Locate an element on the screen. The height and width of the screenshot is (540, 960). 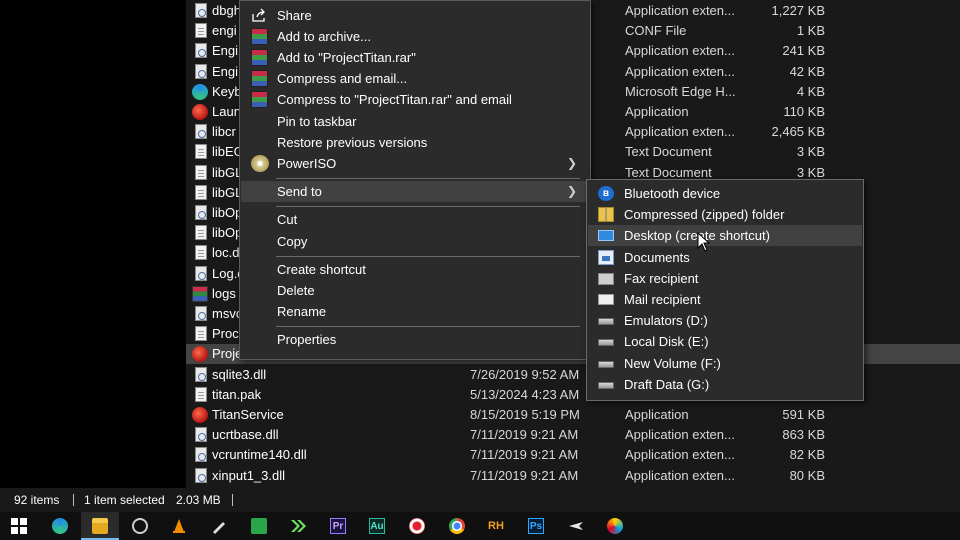
status-divider is located at coordinates (73, 500).